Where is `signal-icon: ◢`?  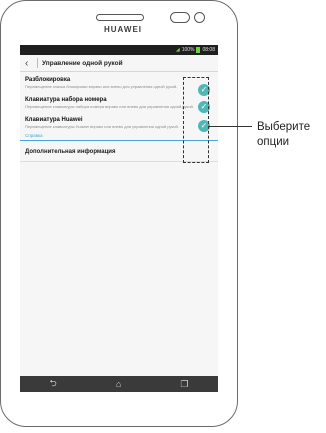
signal-icon: ◢ is located at coordinates (177, 50).